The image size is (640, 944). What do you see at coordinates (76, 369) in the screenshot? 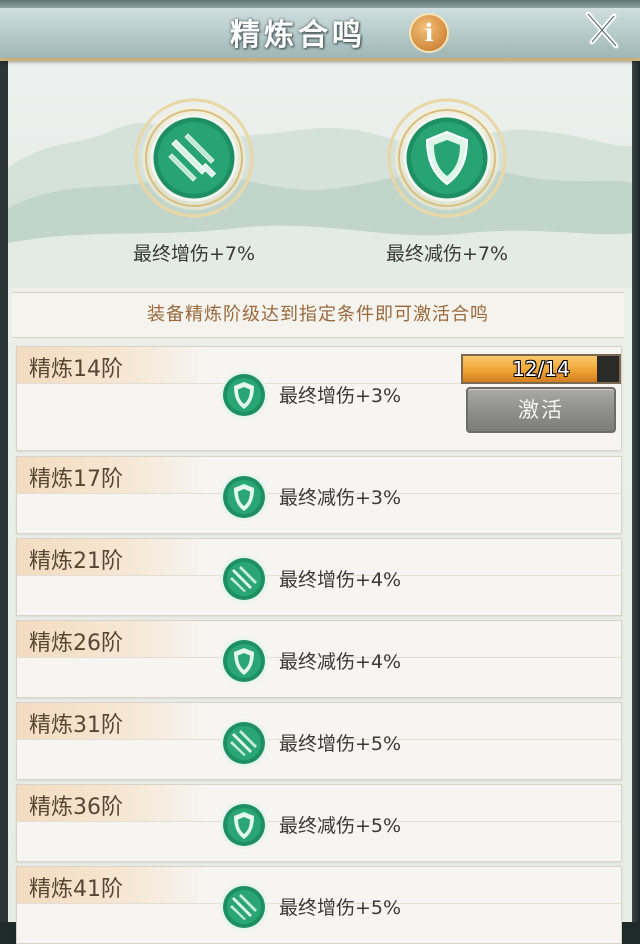
I see `tier-label: 精炼14阶` at bounding box center [76, 369].